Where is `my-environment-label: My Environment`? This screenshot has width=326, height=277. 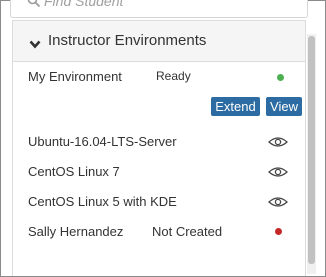
my-environment-label: My Environment is located at coordinates (75, 76).